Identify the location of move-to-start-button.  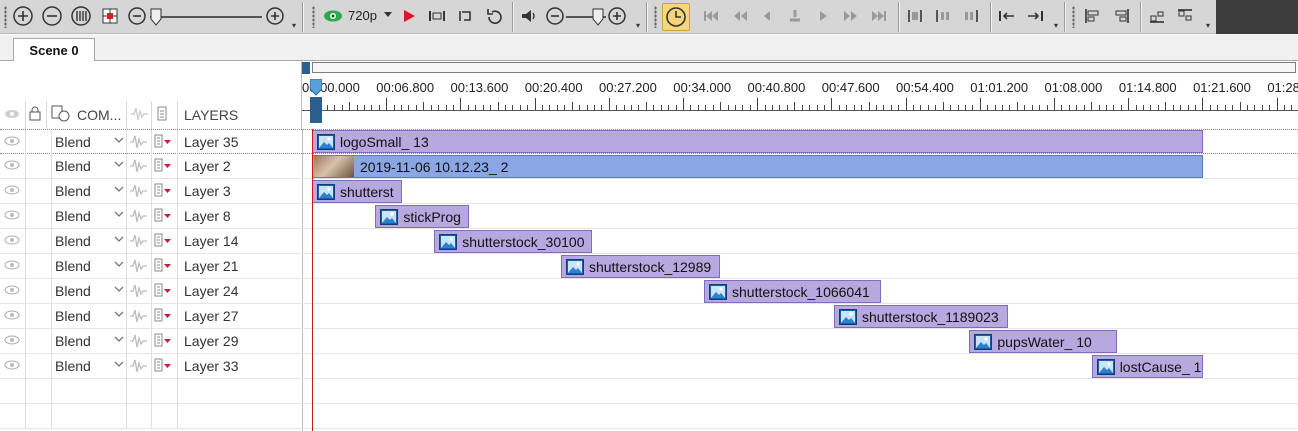
(1007, 16).